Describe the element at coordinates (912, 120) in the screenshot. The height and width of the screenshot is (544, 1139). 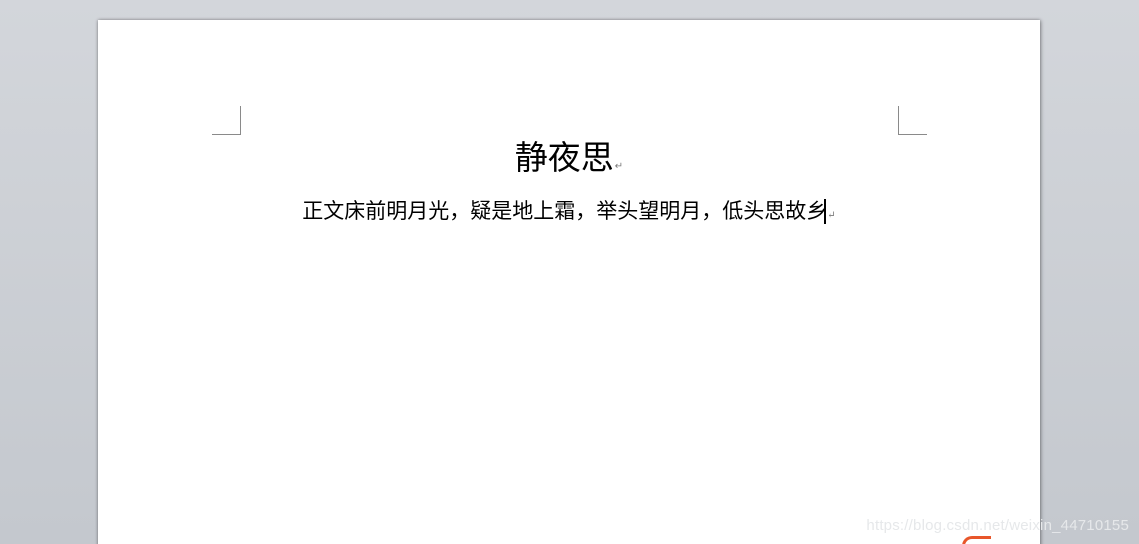
I see `margin-corner-top-right` at that location.